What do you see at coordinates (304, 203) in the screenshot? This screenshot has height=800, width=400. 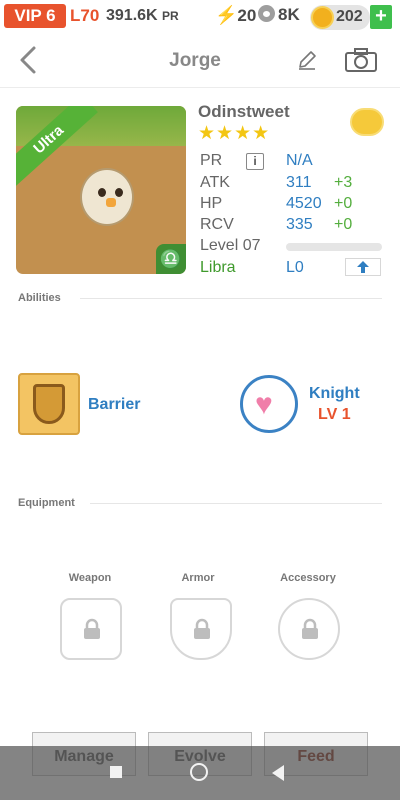 I see `hp-value: 4520` at bounding box center [304, 203].